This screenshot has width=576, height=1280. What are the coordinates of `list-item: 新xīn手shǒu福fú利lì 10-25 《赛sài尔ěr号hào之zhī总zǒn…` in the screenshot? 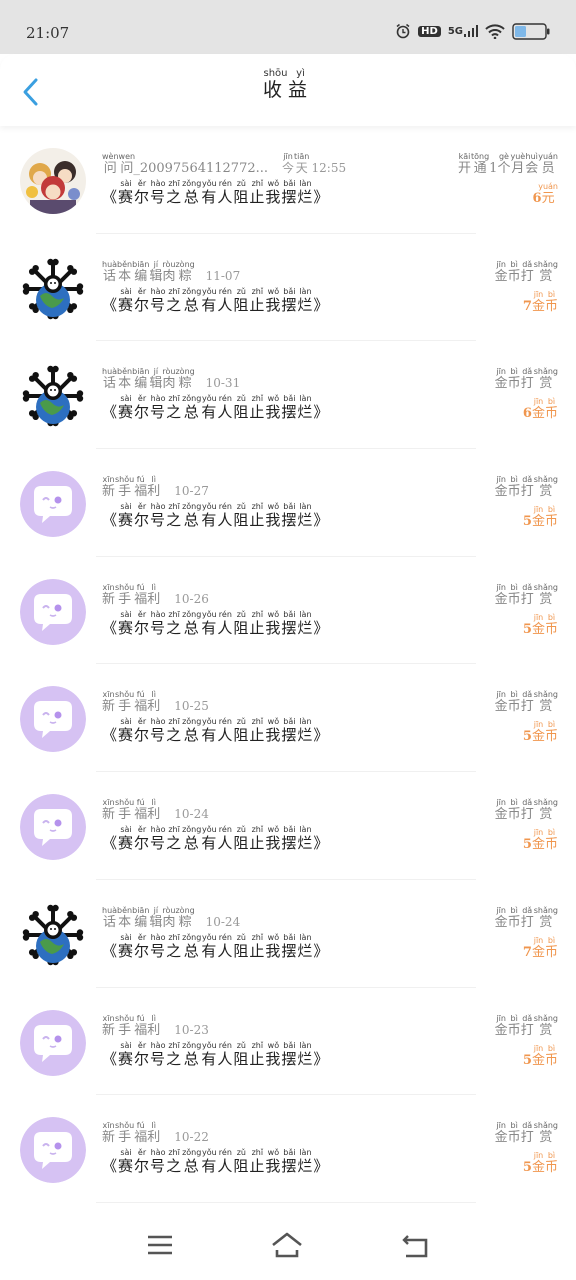 It's located at (288, 718).